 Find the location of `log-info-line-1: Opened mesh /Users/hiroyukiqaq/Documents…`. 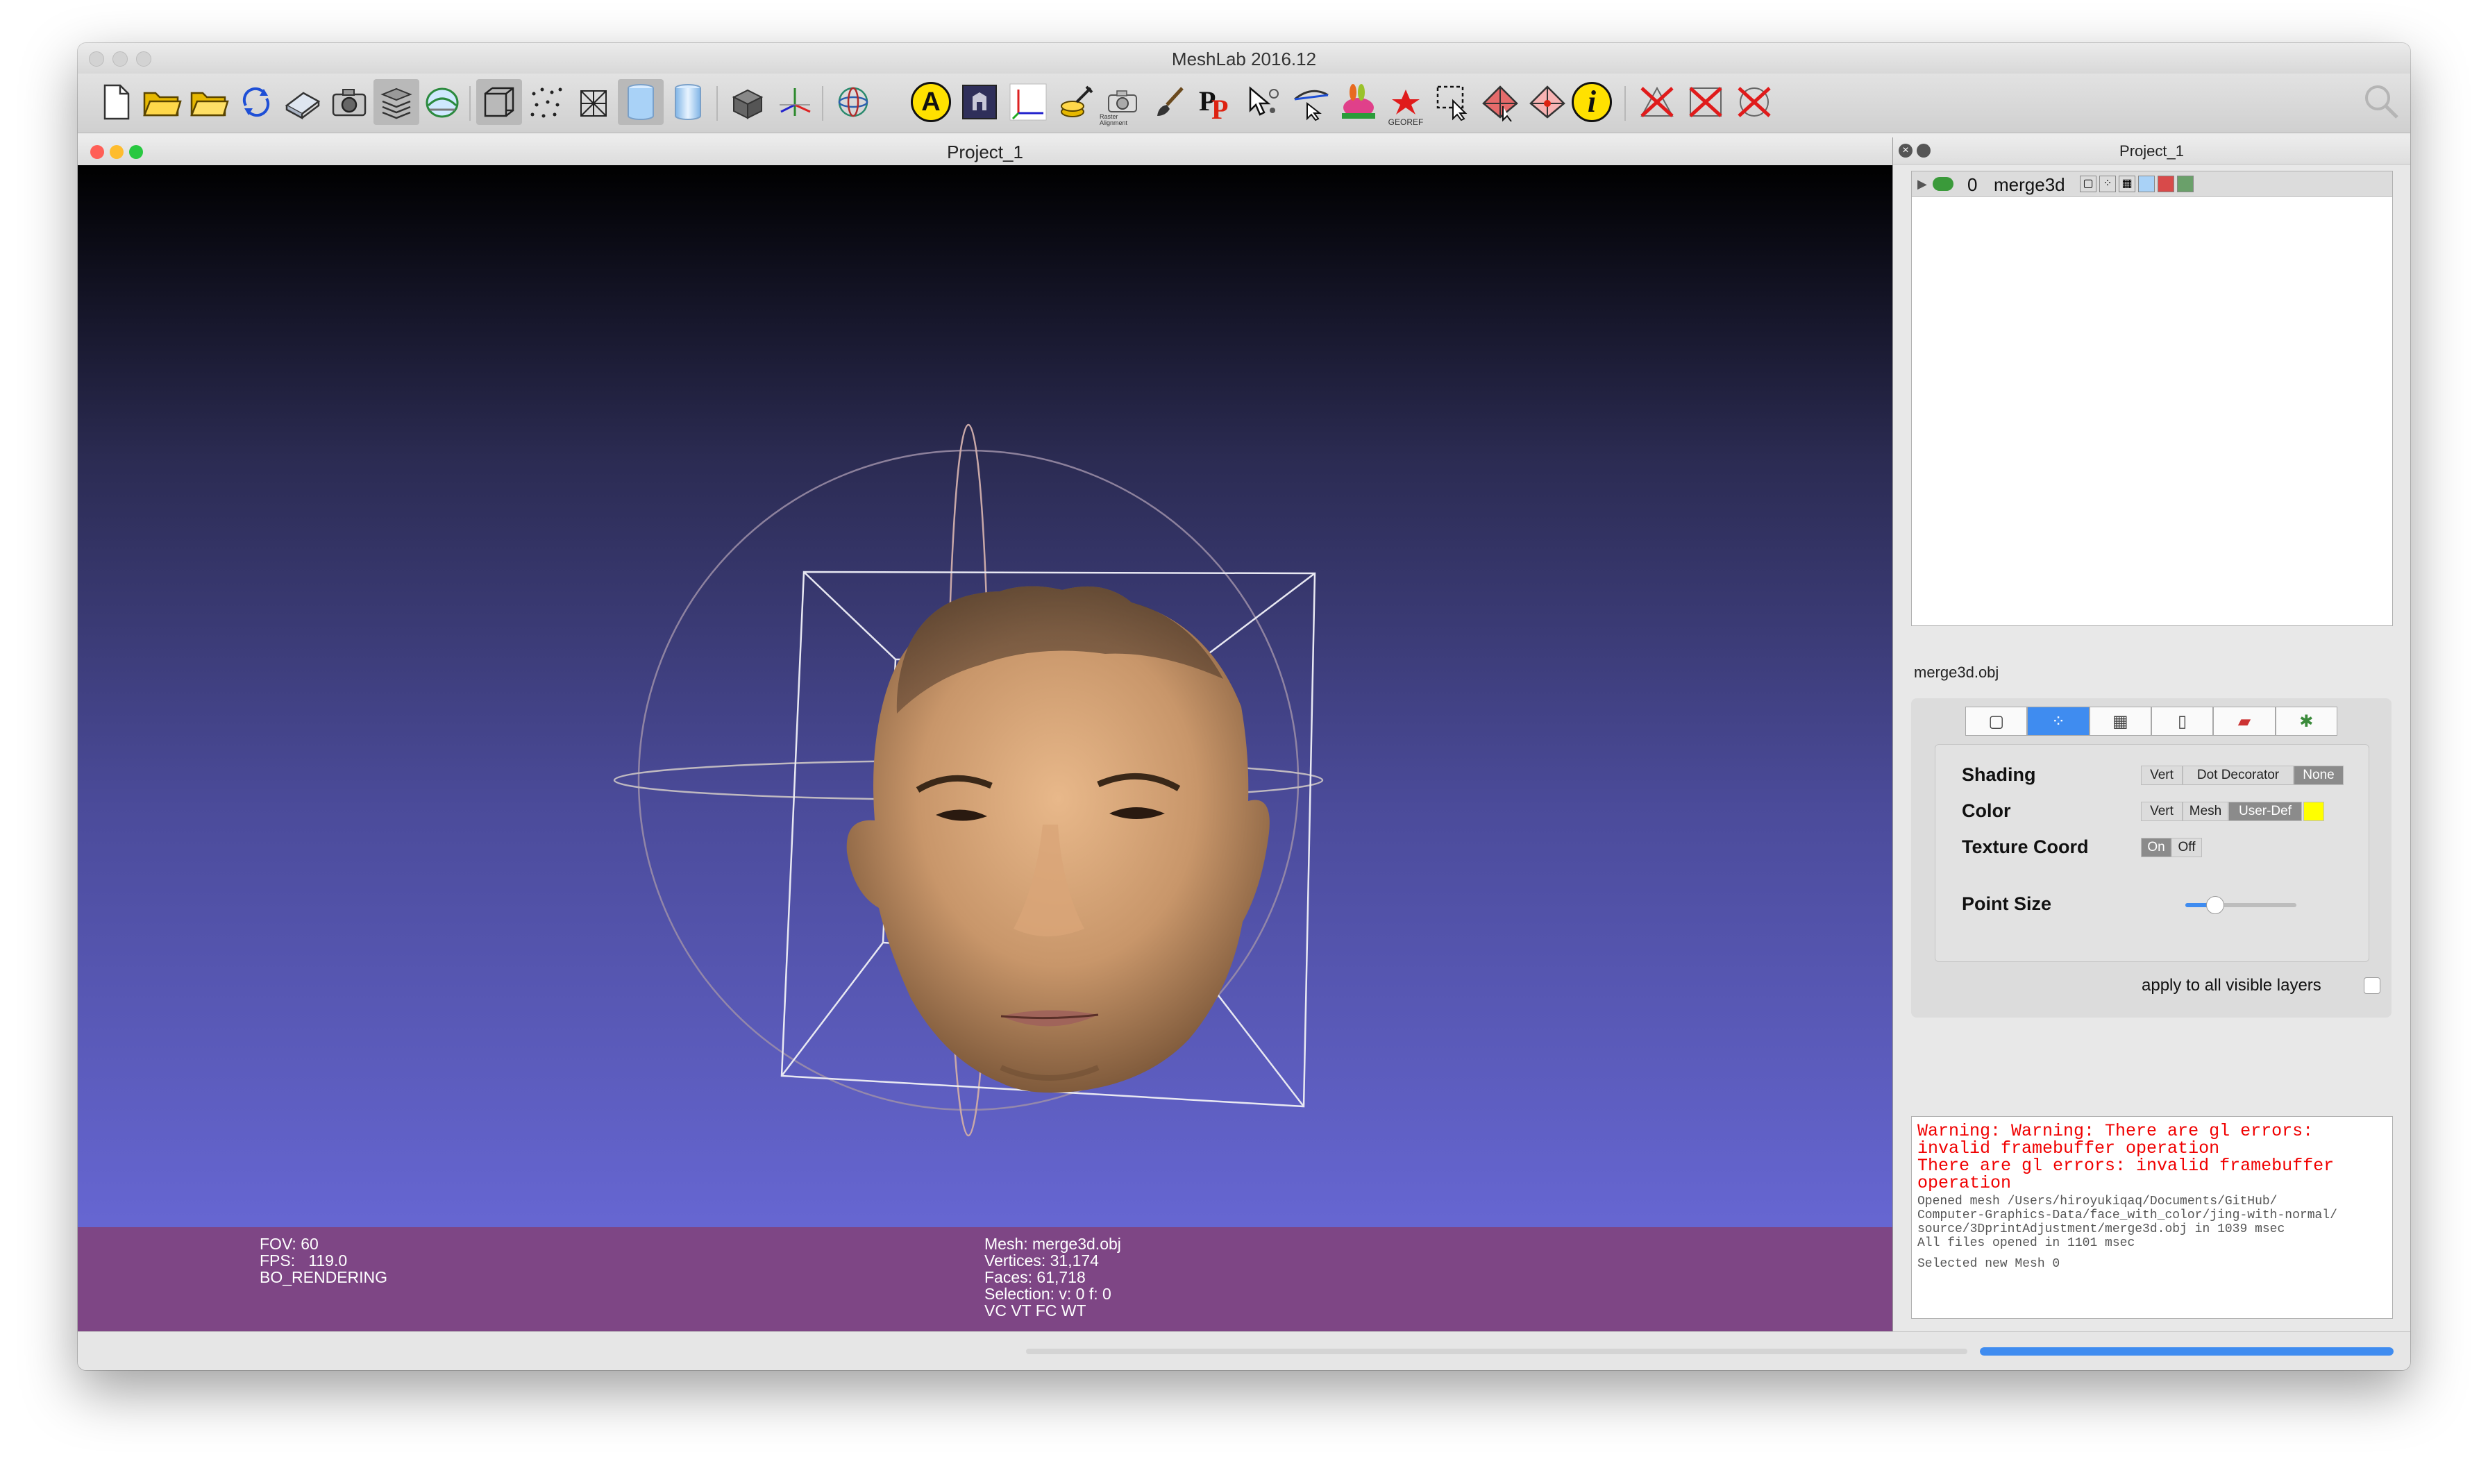

log-info-line-1: Opened mesh /Users/hiroyukiqaq/Documents… is located at coordinates (2098, 1201).